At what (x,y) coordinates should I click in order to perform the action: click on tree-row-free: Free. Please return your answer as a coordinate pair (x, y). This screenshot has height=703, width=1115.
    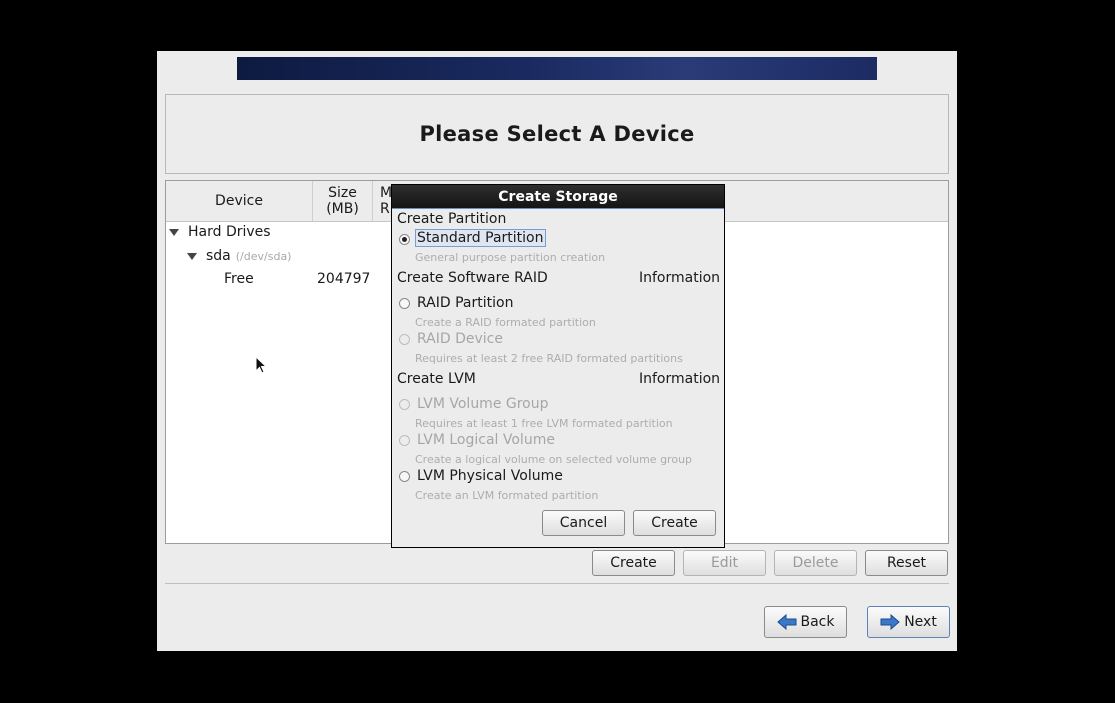
    Looking at the image, I should click on (239, 279).